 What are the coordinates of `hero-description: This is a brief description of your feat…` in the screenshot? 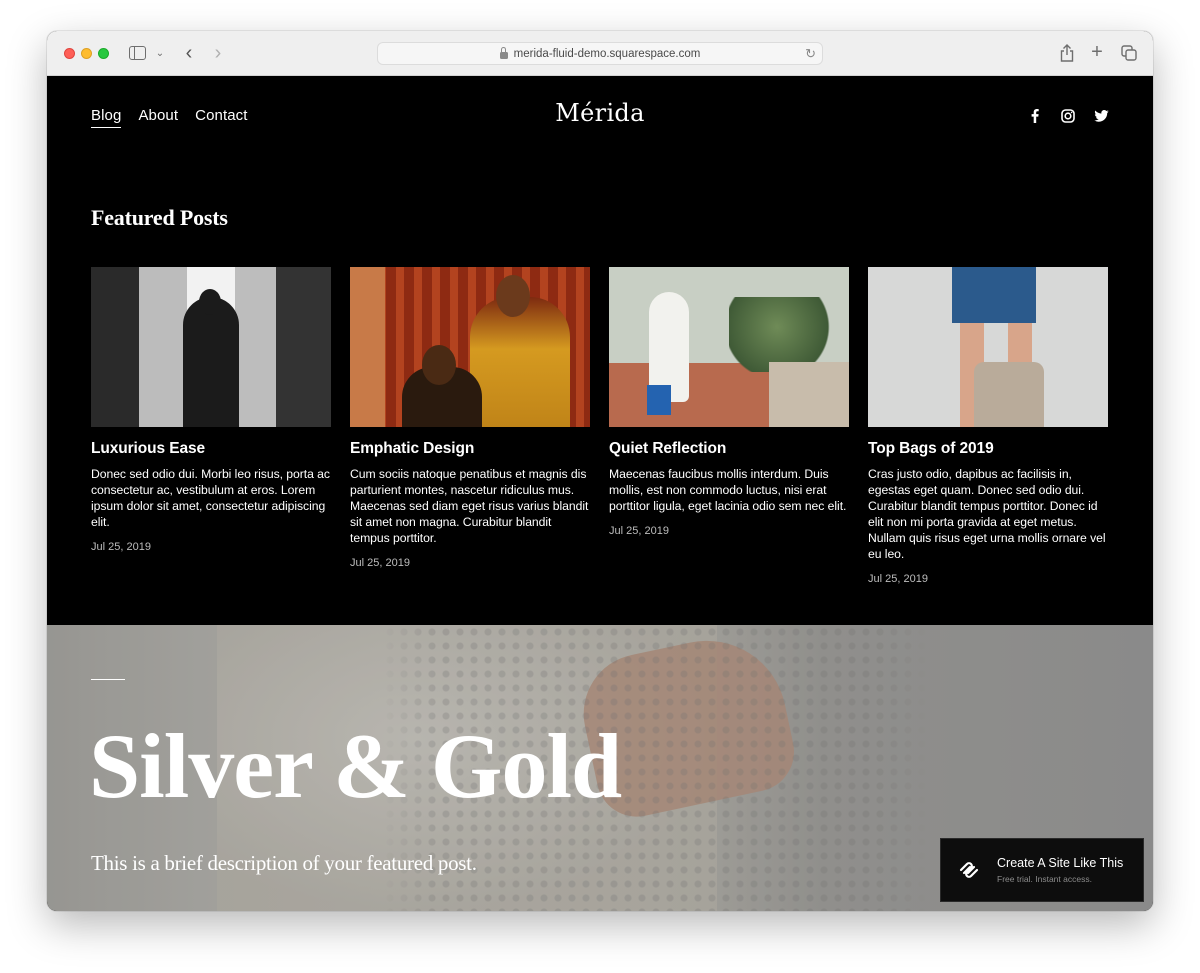 It's located at (284, 863).